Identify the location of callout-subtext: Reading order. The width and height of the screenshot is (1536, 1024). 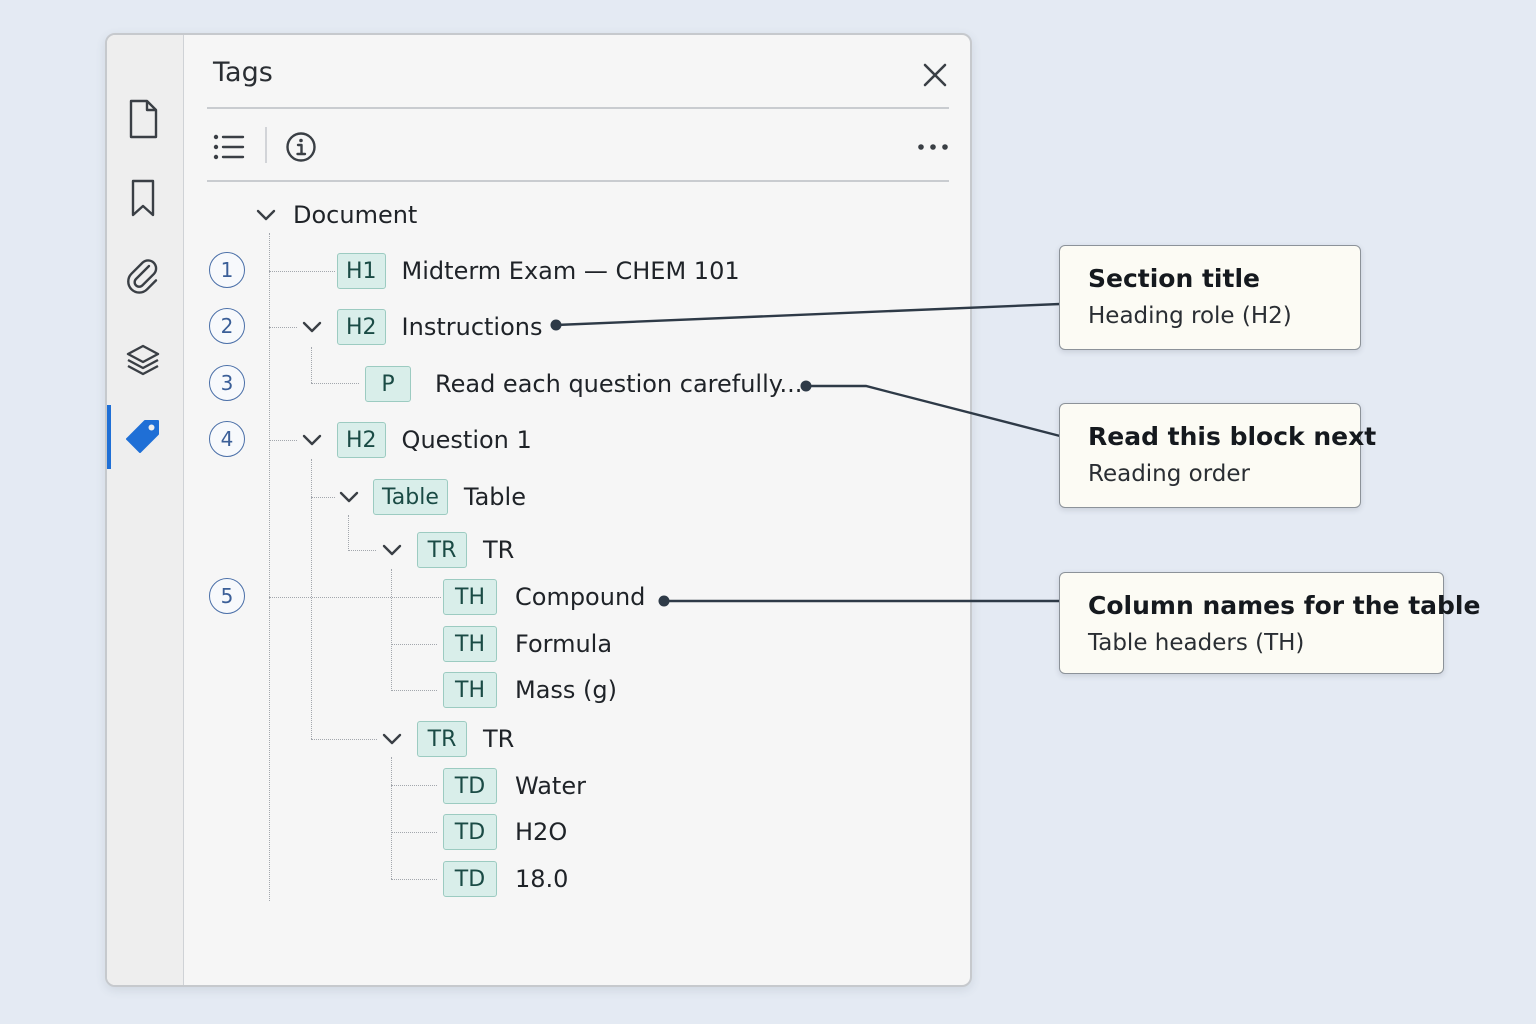
(1169, 474).